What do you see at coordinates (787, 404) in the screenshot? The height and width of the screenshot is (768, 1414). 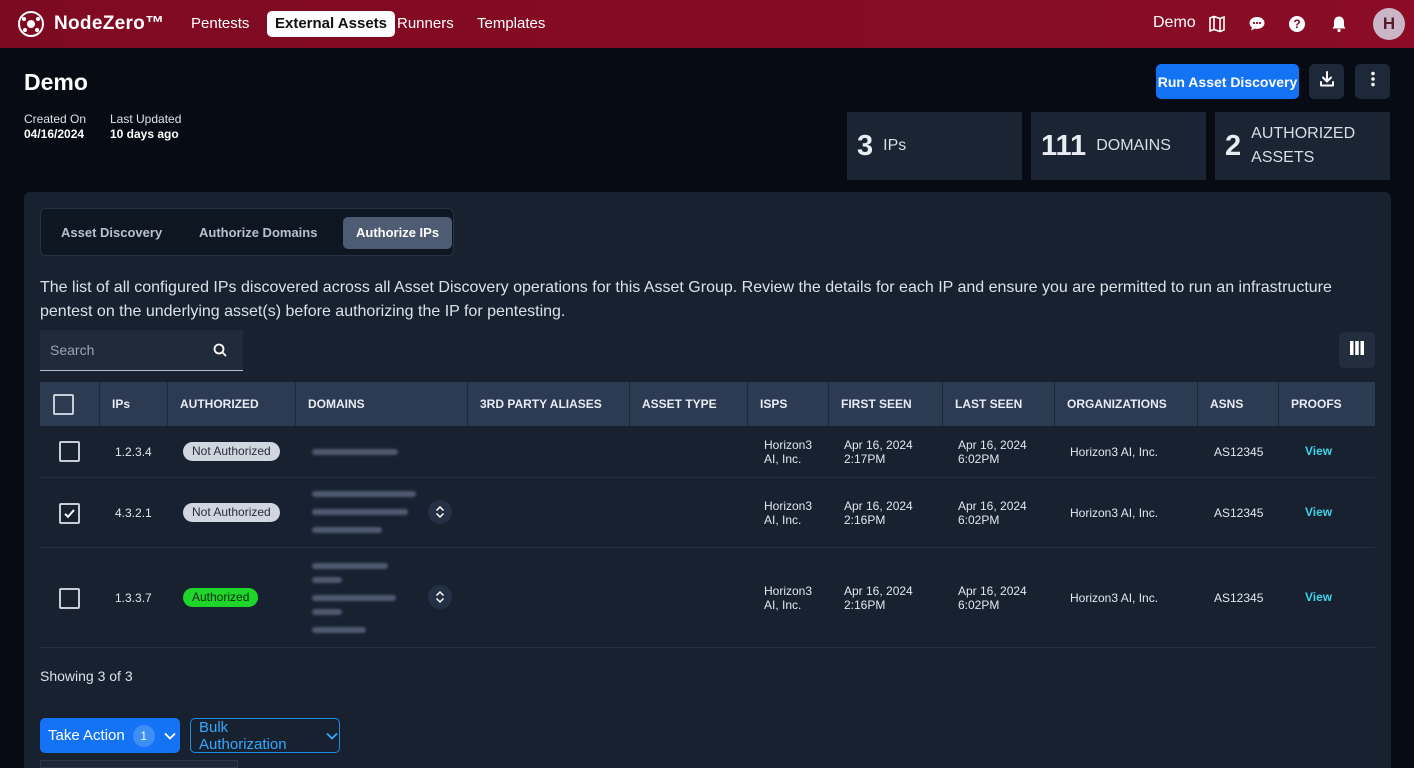 I see `col-isps: ISPS` at bounding box center [787, 404].